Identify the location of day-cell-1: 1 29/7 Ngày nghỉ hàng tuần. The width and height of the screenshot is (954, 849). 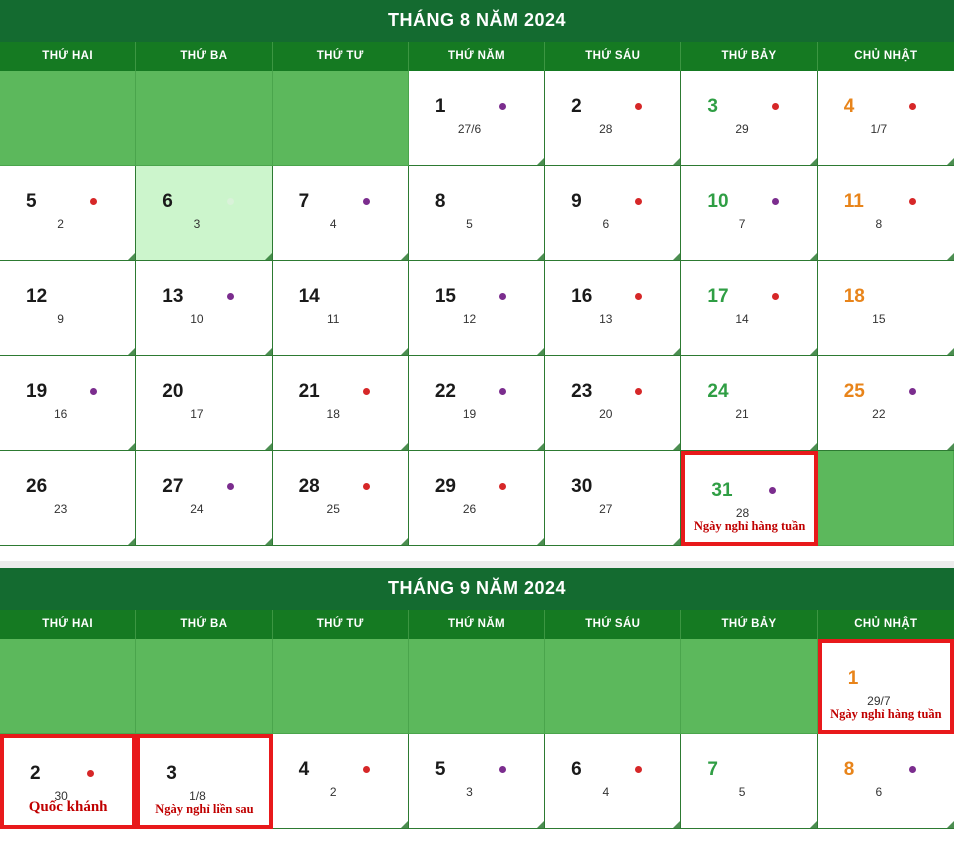
(885, 686).